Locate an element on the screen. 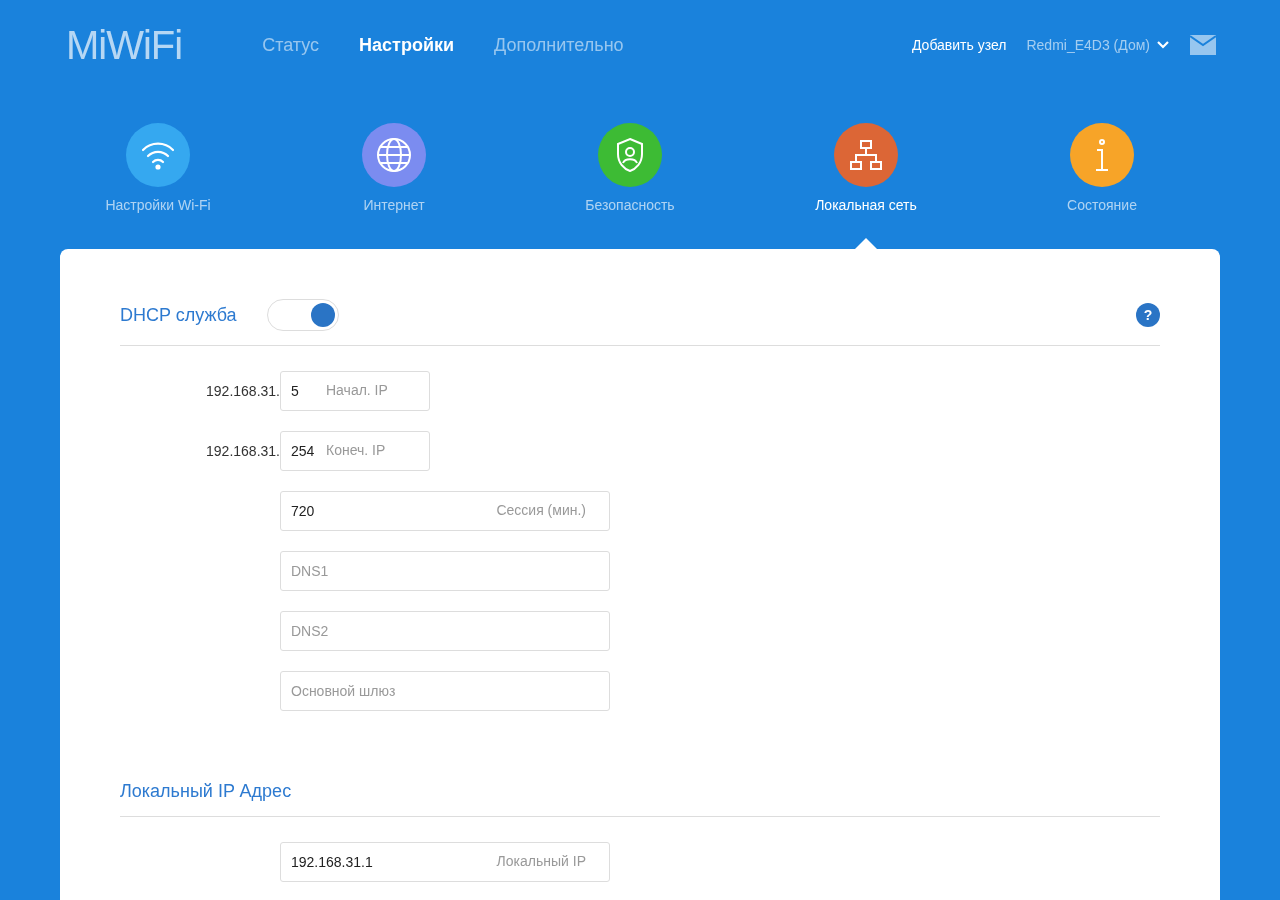  nav-tab: Дополнительно is located at coordinates (559, 45).